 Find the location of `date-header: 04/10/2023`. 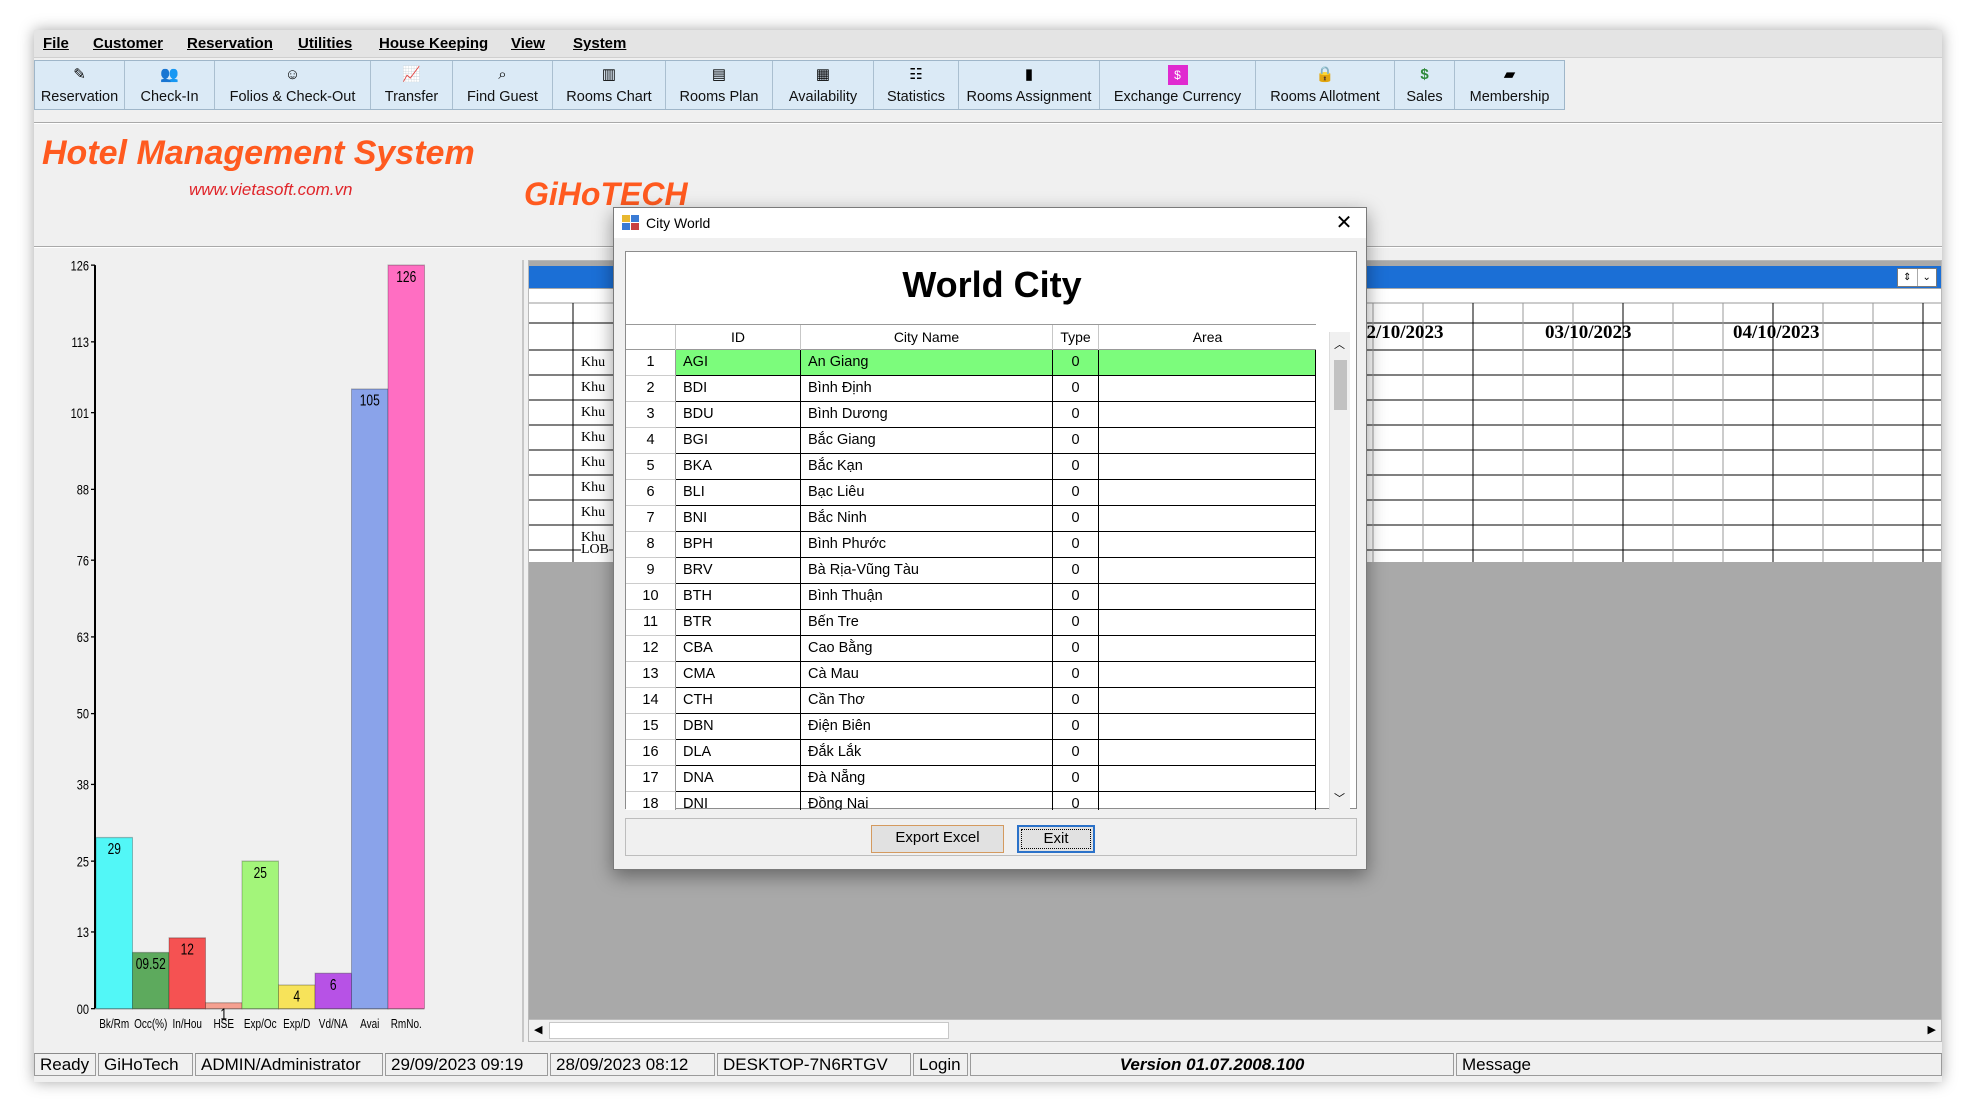

date-header: 04/10/2023 is located at coordinates (1776, 332).